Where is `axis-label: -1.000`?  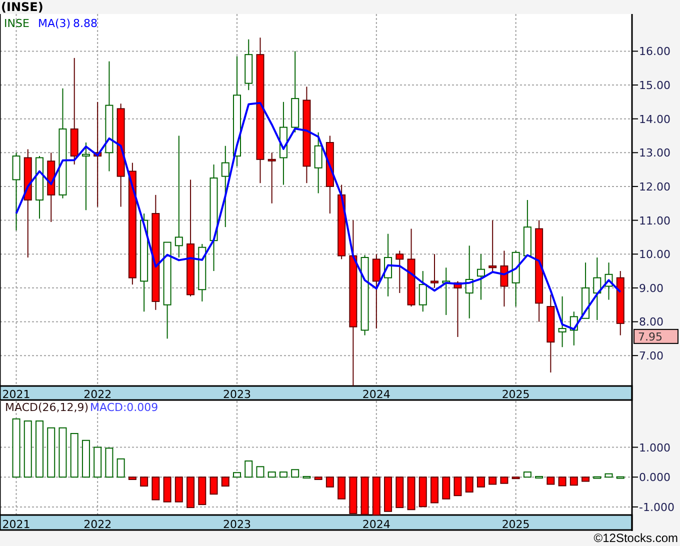
axis-label: -1.000 is located at coordinates (656, 507).